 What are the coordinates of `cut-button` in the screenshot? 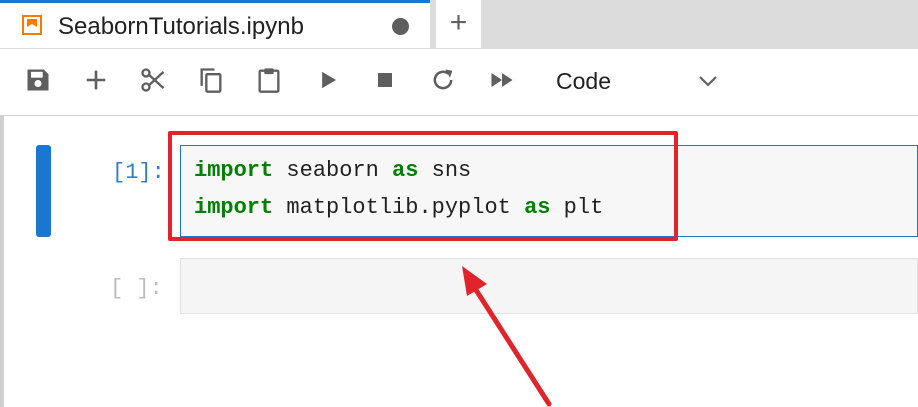 It's located at (153, 80).